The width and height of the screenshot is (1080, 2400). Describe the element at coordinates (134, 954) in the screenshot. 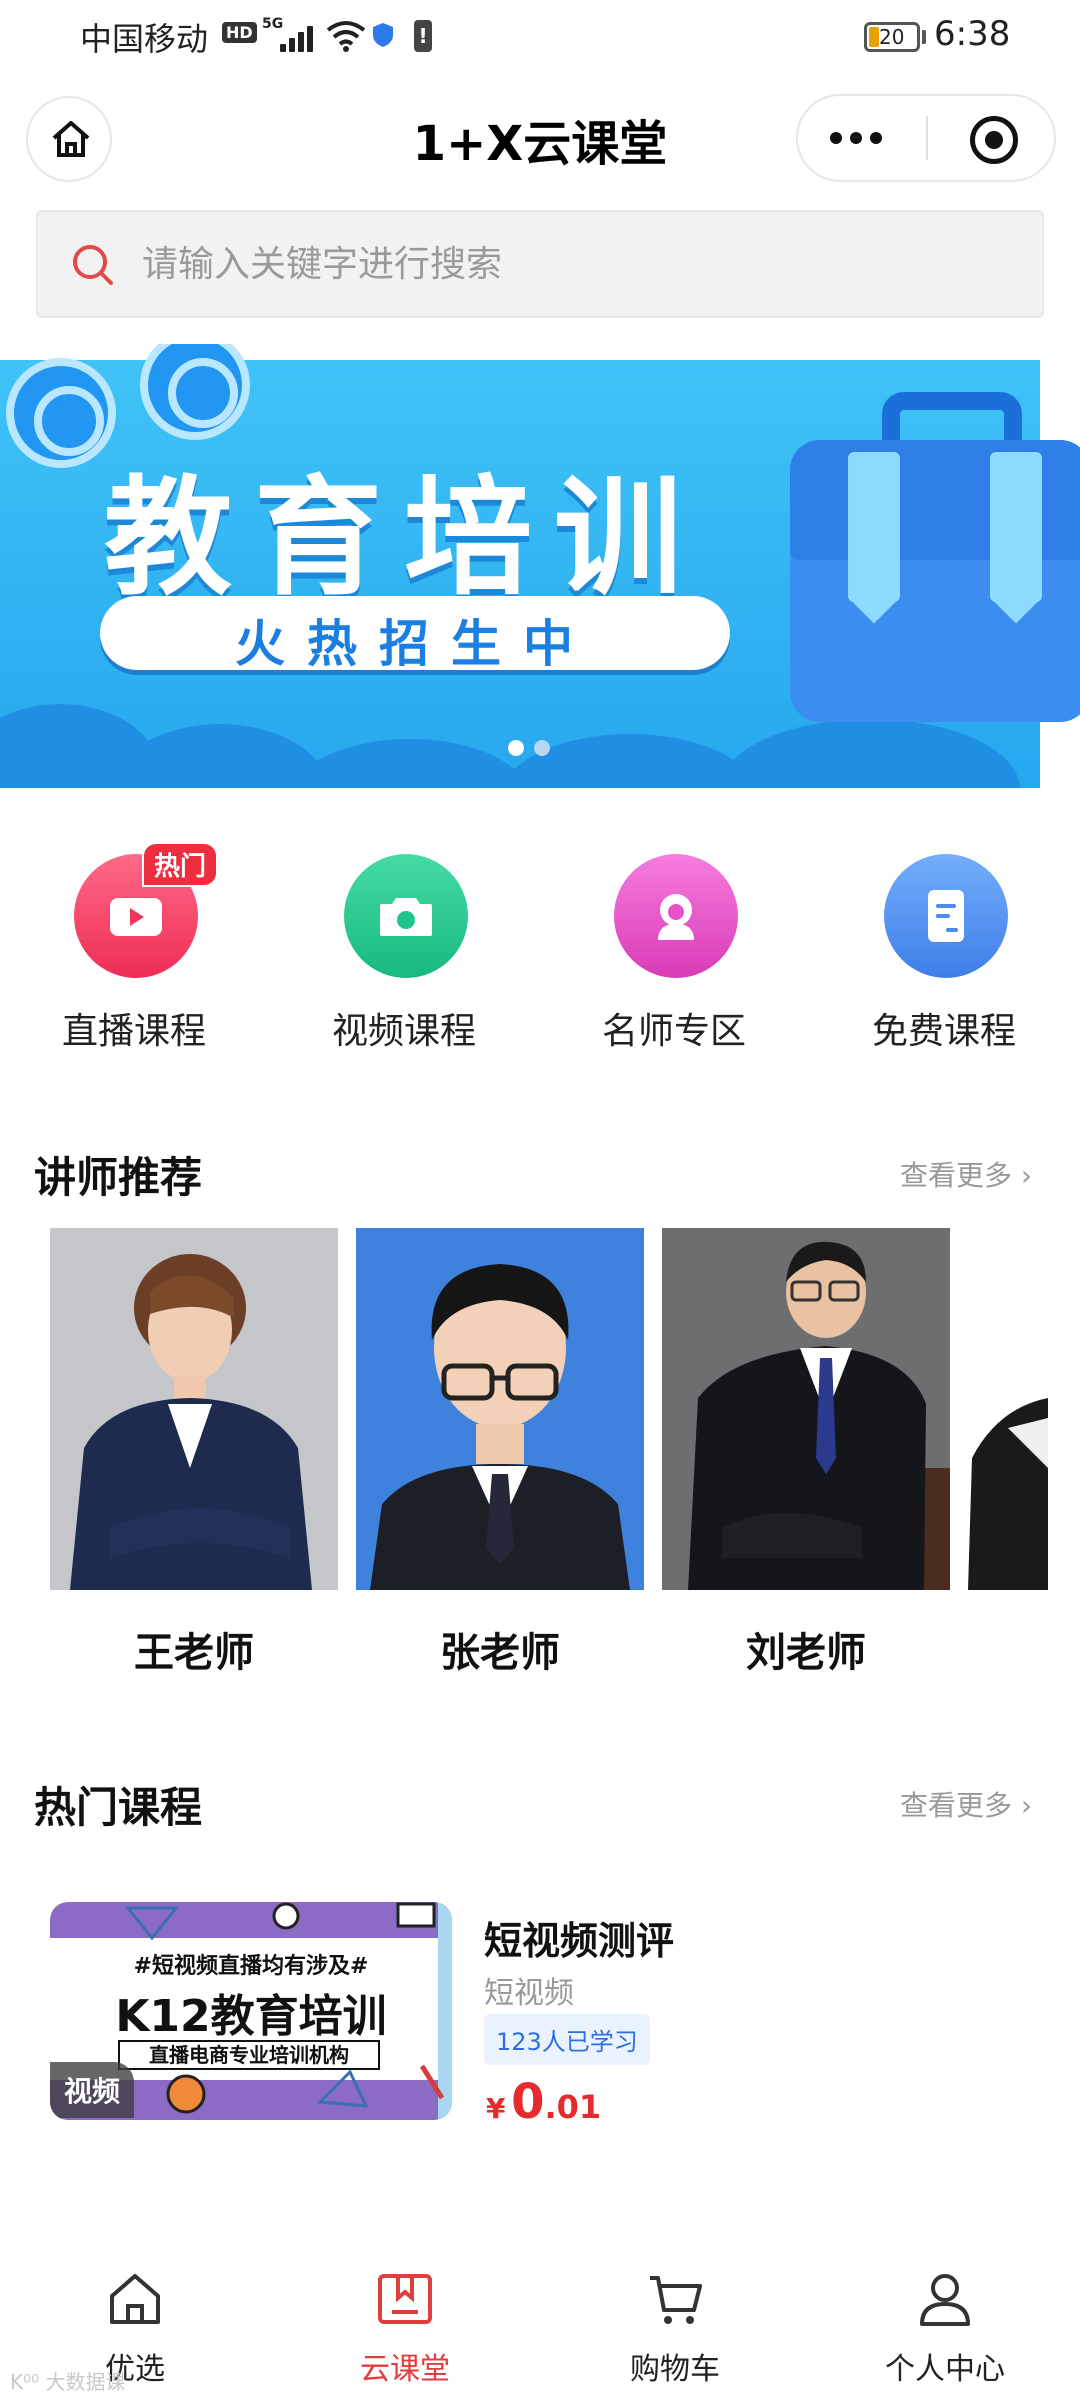

I see `category-live-courses: 热门 直播课程` at that location.